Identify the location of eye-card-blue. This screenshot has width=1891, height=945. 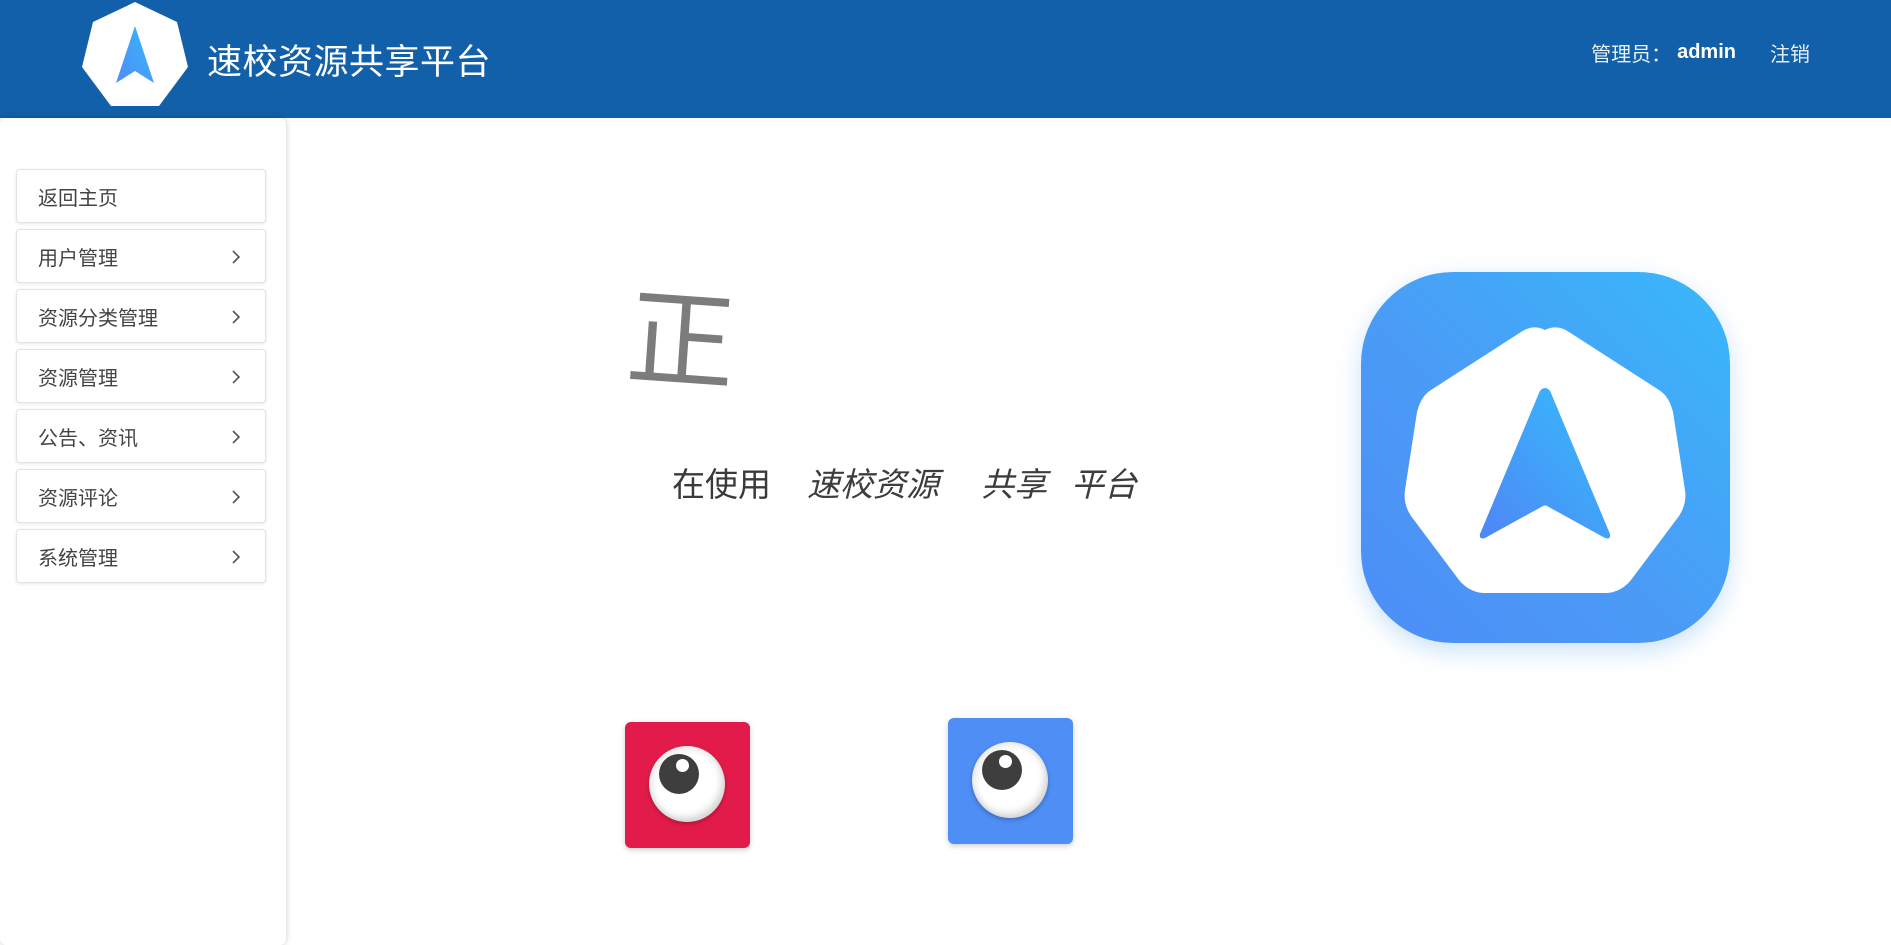
(1010, 781).